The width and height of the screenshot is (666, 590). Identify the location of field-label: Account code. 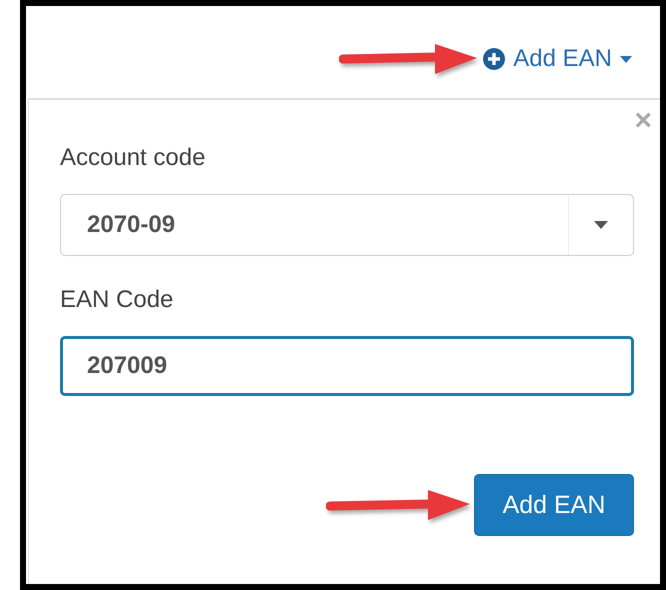
(133, 158).